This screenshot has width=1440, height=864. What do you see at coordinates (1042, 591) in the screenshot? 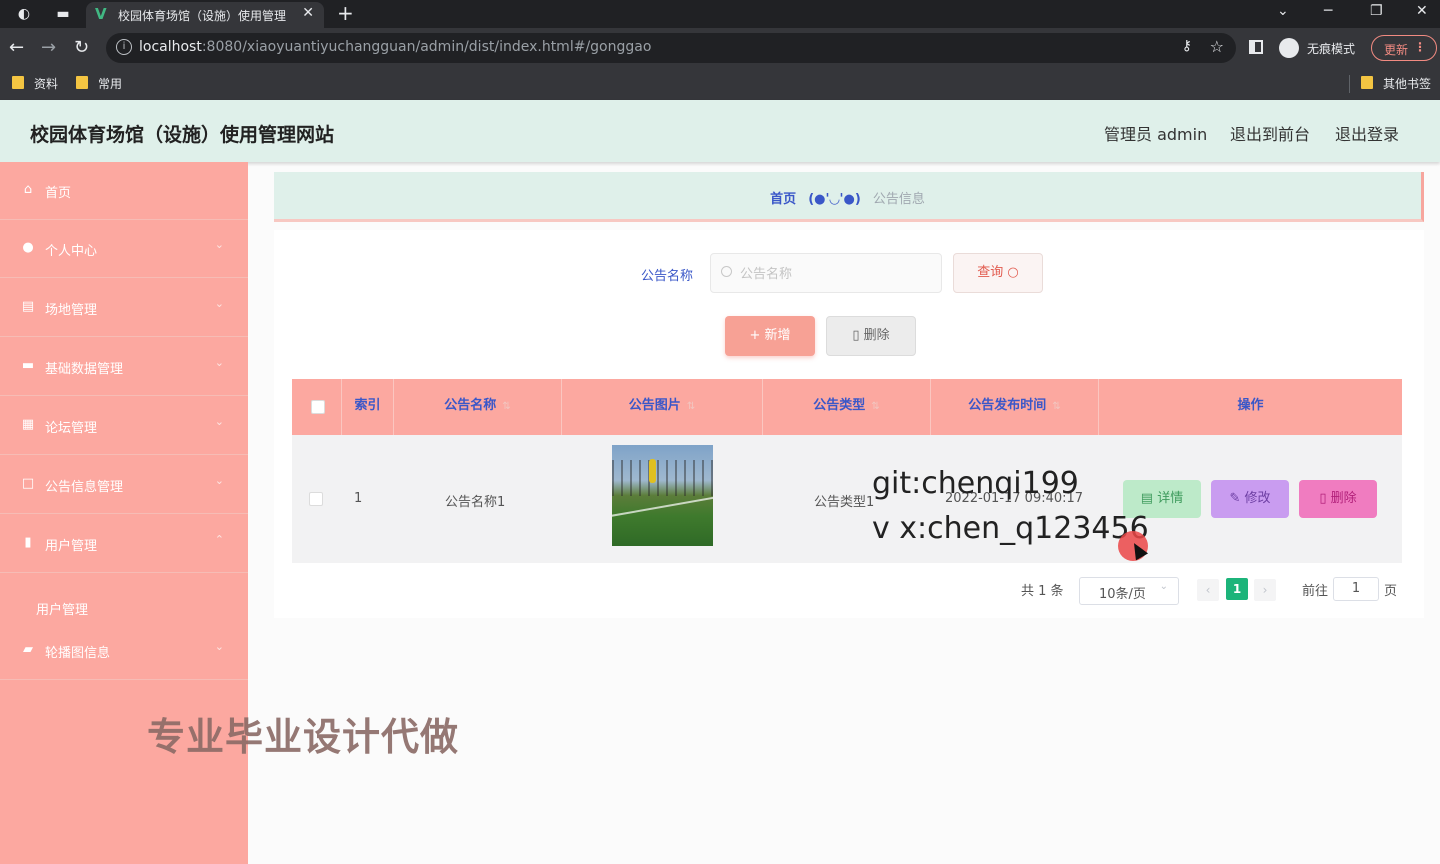
I see `pagination-total: 共 1 条` at bounding box center [1042, 591].